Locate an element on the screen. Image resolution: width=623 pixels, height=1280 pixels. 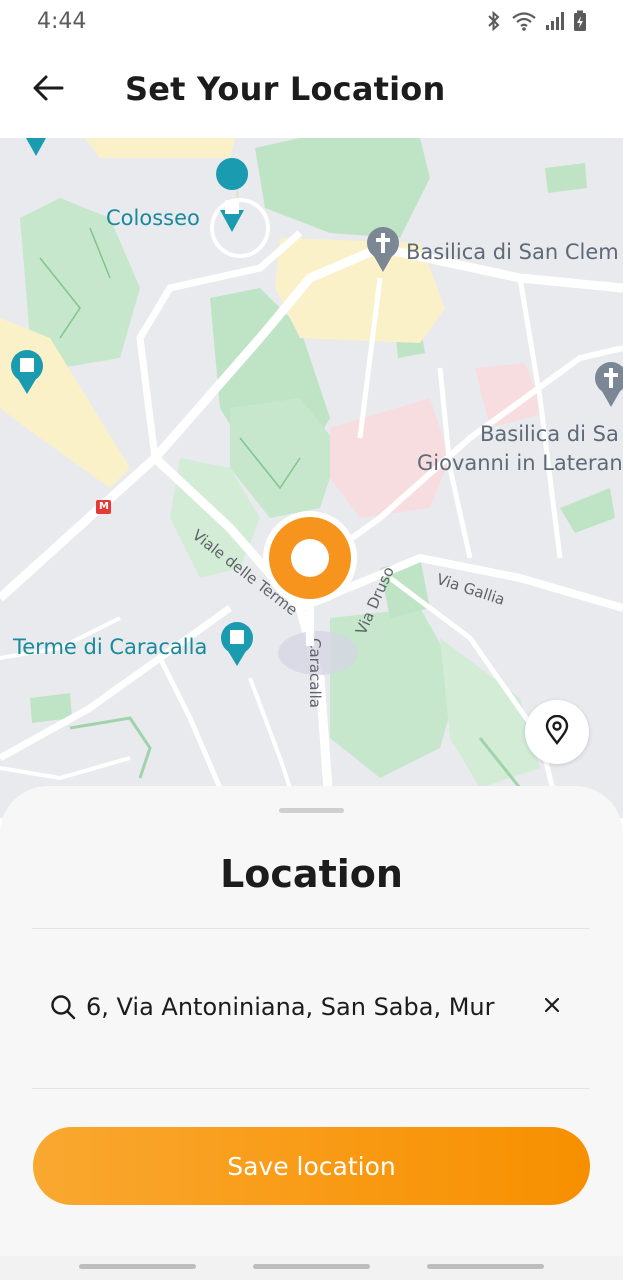
nav-recents-button is located at coordinates (137, 1266).